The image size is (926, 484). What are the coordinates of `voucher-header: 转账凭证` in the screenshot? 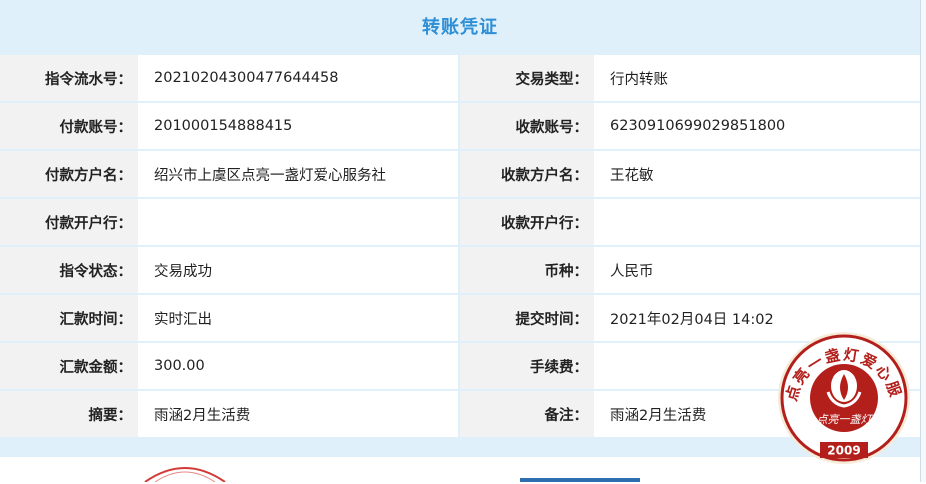 It's located at (460, 26).